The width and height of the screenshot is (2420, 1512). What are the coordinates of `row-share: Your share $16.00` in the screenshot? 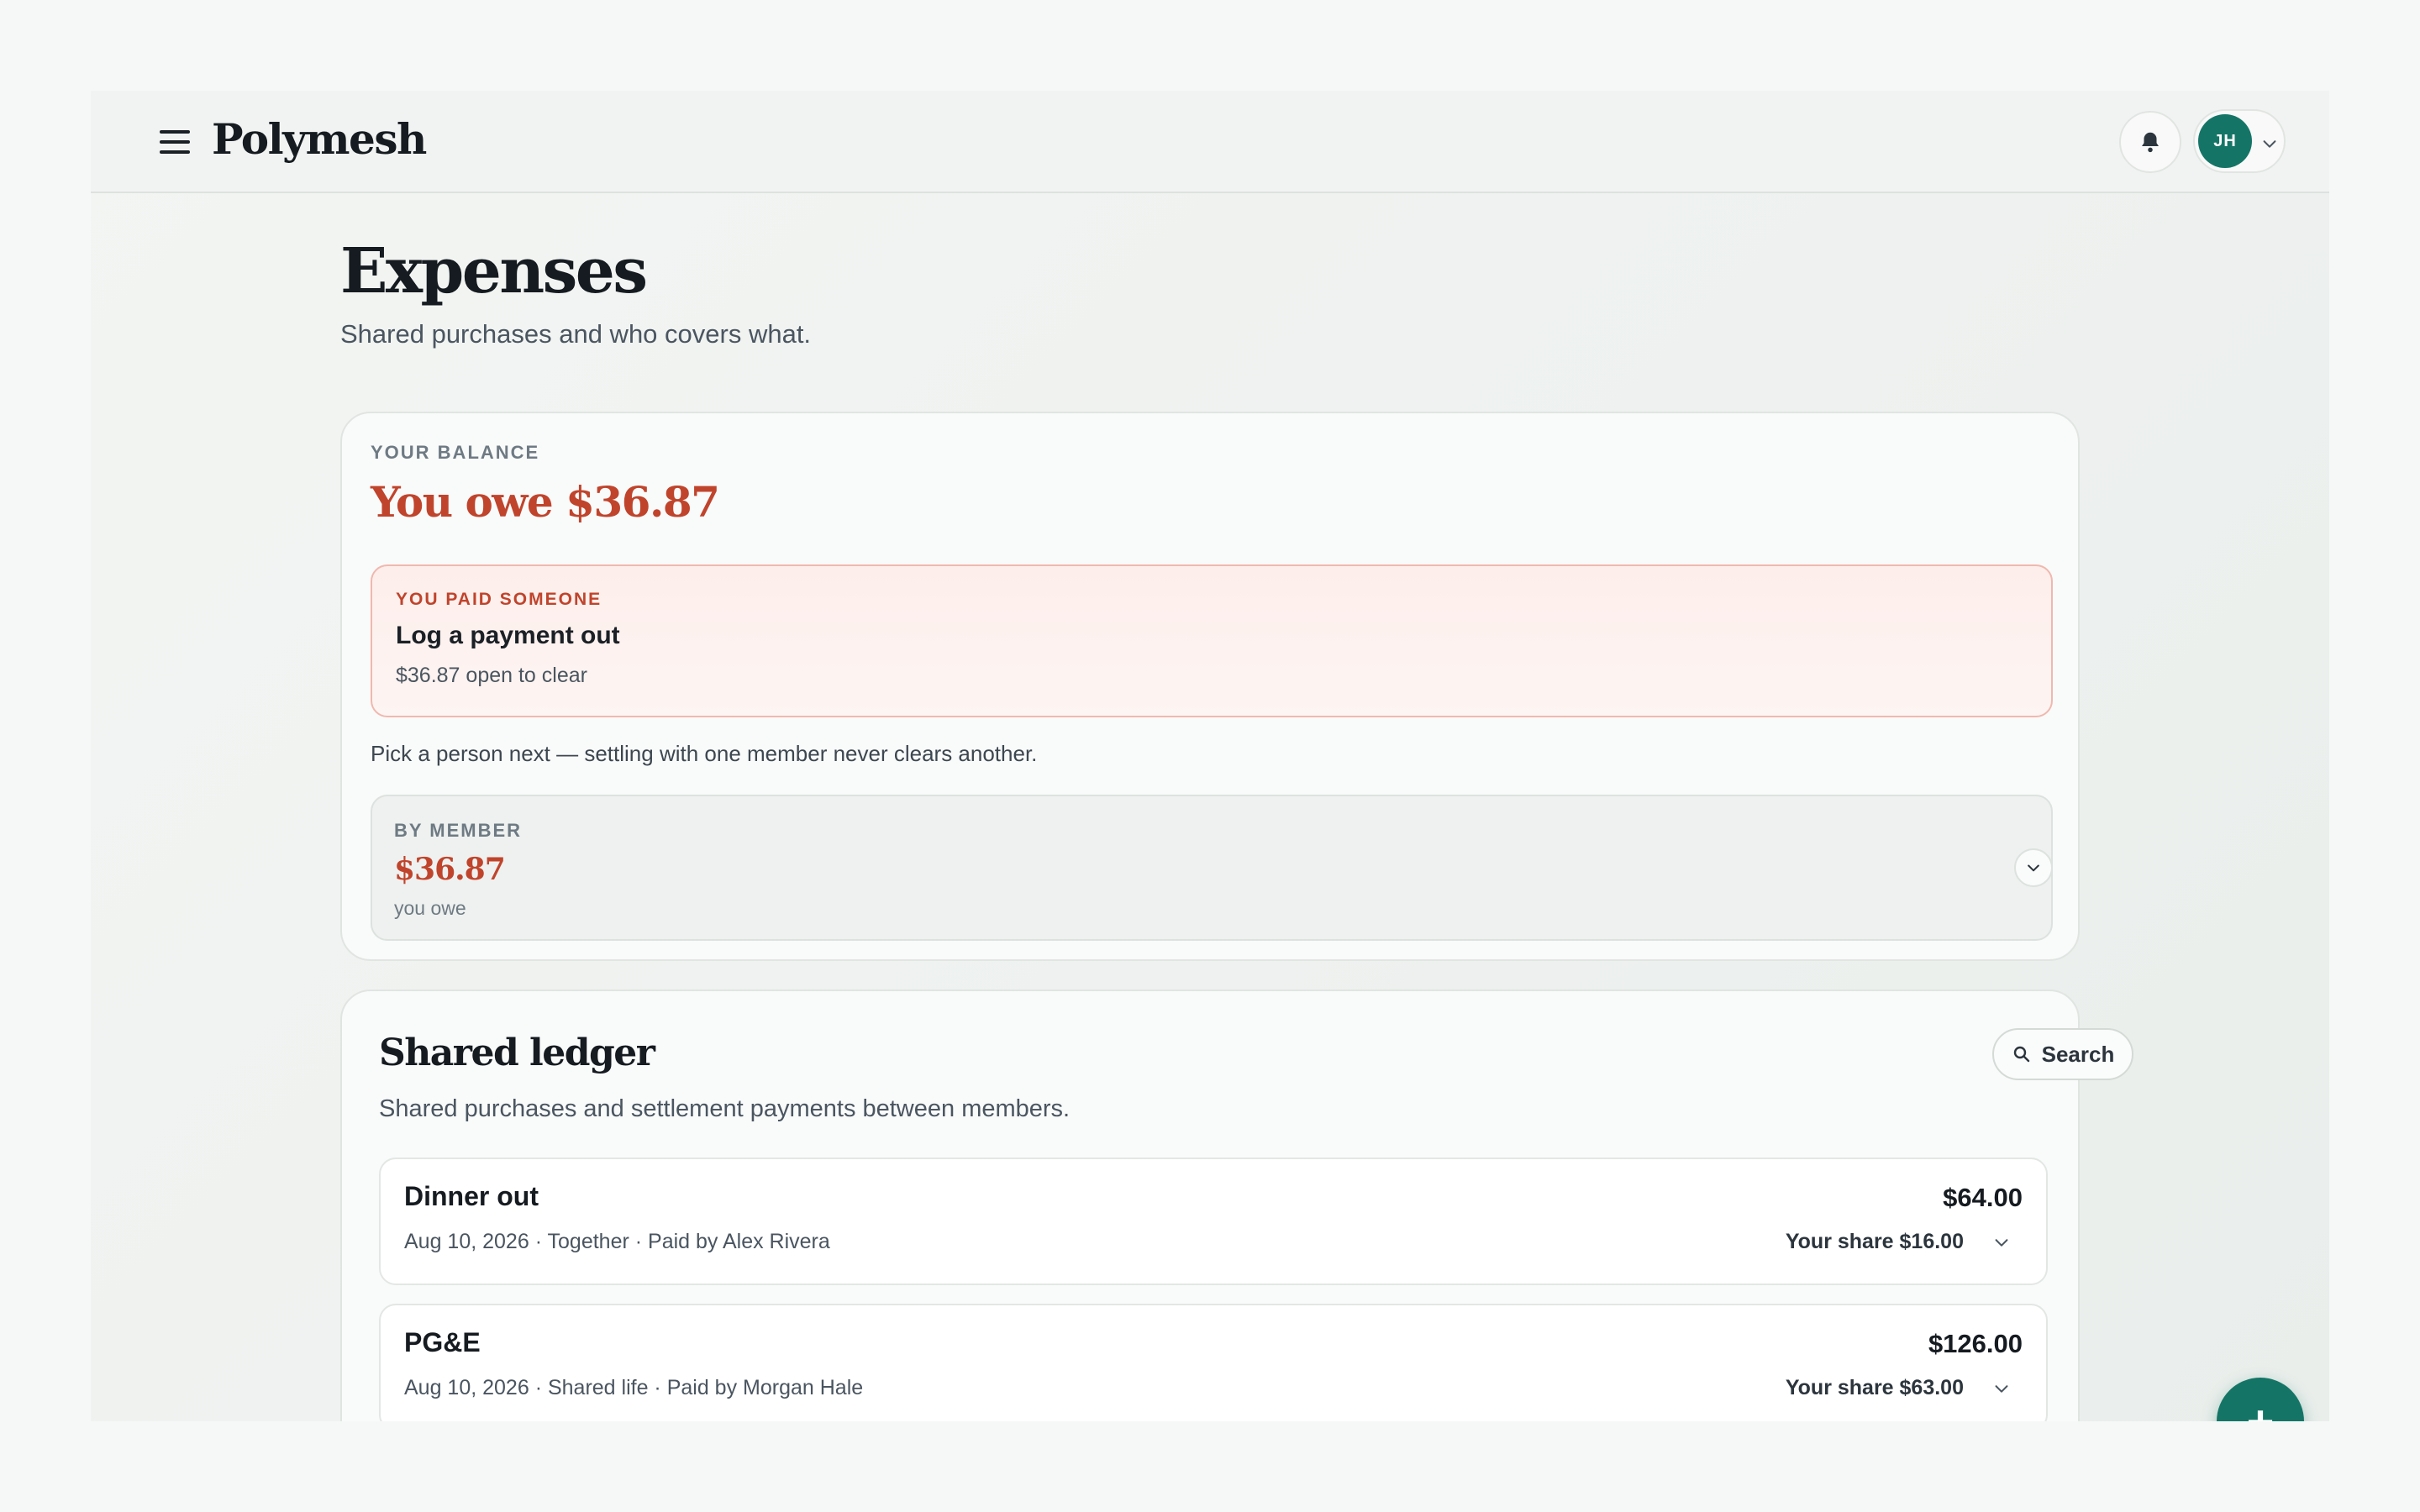 It's located at (1874, 1241).